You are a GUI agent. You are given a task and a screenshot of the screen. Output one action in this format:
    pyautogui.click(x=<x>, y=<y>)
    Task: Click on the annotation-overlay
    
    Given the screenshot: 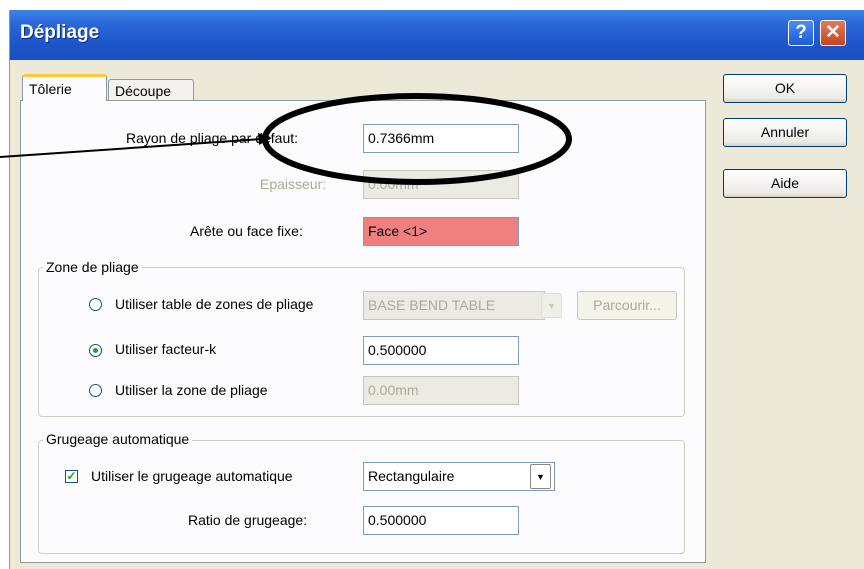 What is the action you would take?
    pyautogui.click(x=286, y=139)
    